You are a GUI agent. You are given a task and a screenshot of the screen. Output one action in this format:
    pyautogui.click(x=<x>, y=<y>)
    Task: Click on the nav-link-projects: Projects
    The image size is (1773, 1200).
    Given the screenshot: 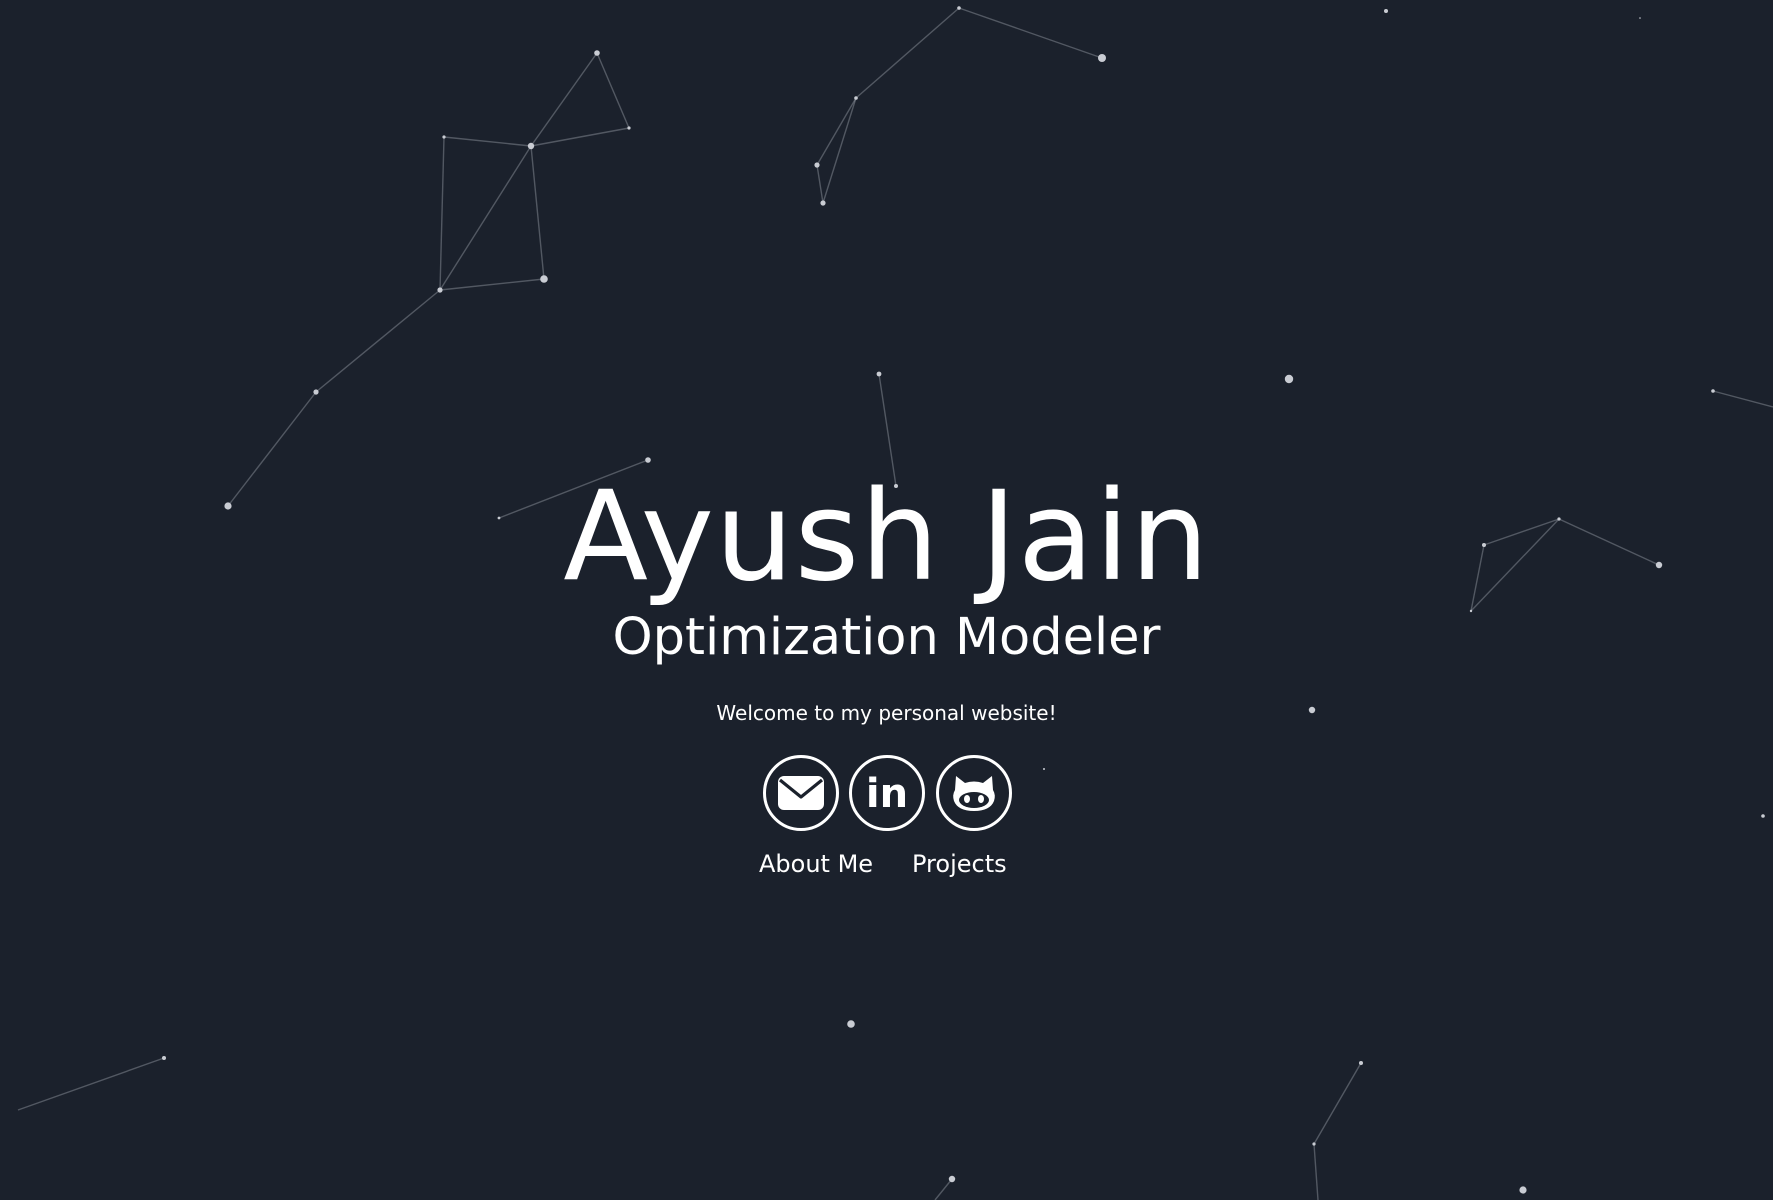 What is the action you would take?
    pyautogui.click(x=959, y=864)
    